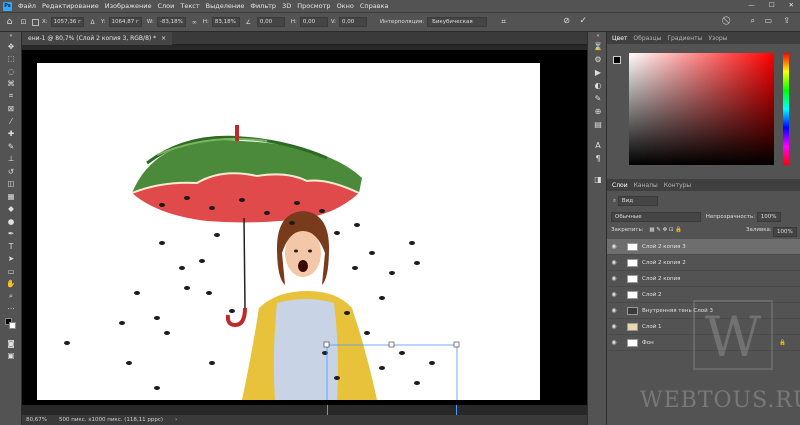 This screenshot has height=425, width=800. I want to click on lasso-tool-icon: ◌, so click(11, 71).